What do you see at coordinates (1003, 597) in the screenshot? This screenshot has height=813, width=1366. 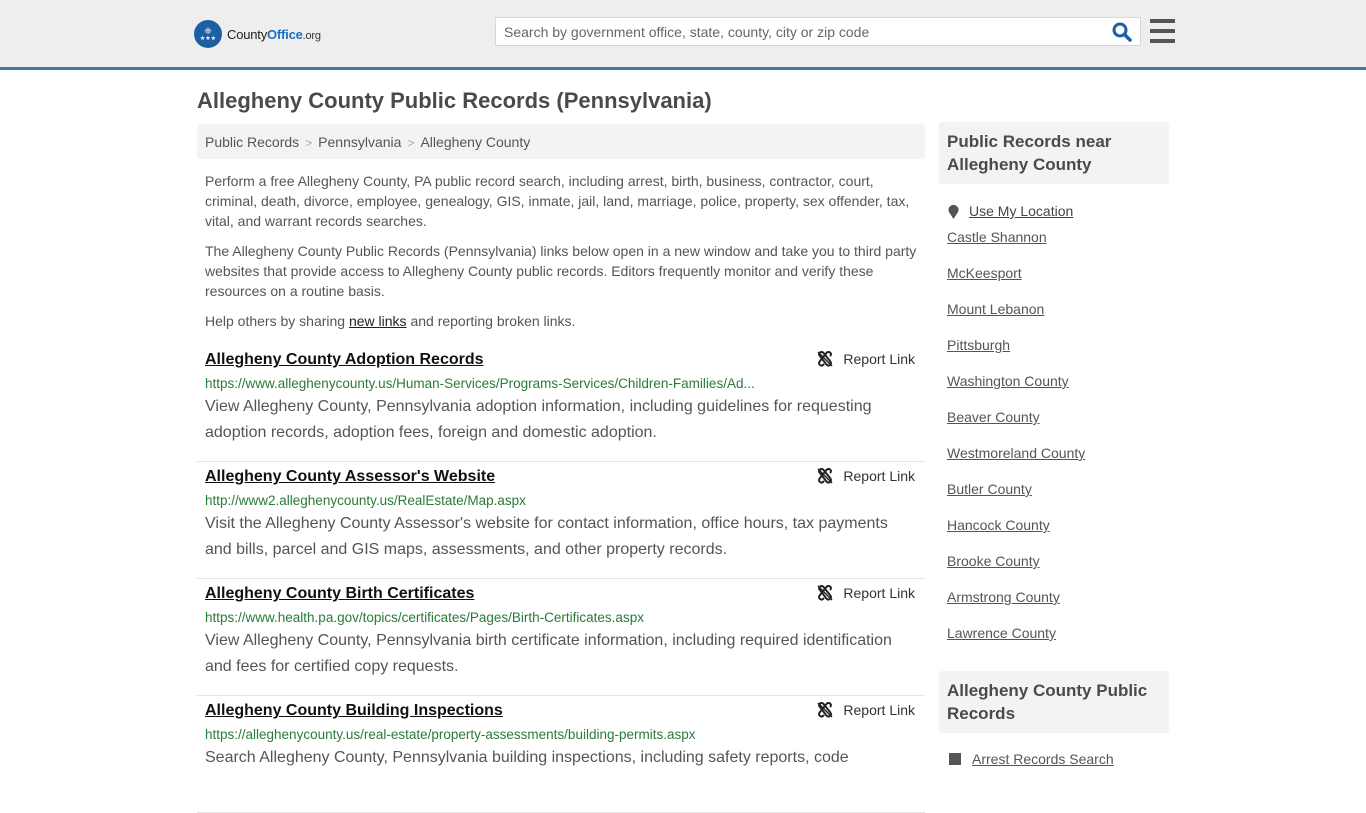 I see `nearby-link: Armstrong County` at bounding box center [1003, 597].